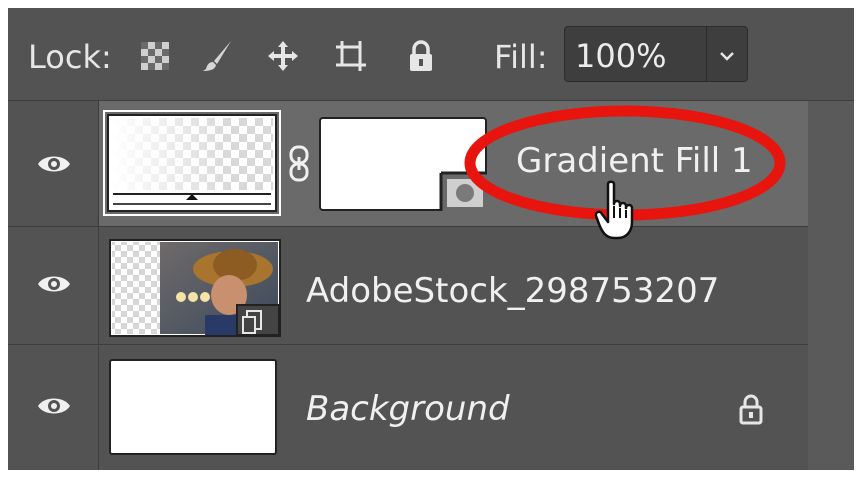 This screenshot has width=861, height=479. What do you see at coordinates (192, 163) in the screenshot?
I see `gradient-thumbnail` at bounding box center [192, 163].